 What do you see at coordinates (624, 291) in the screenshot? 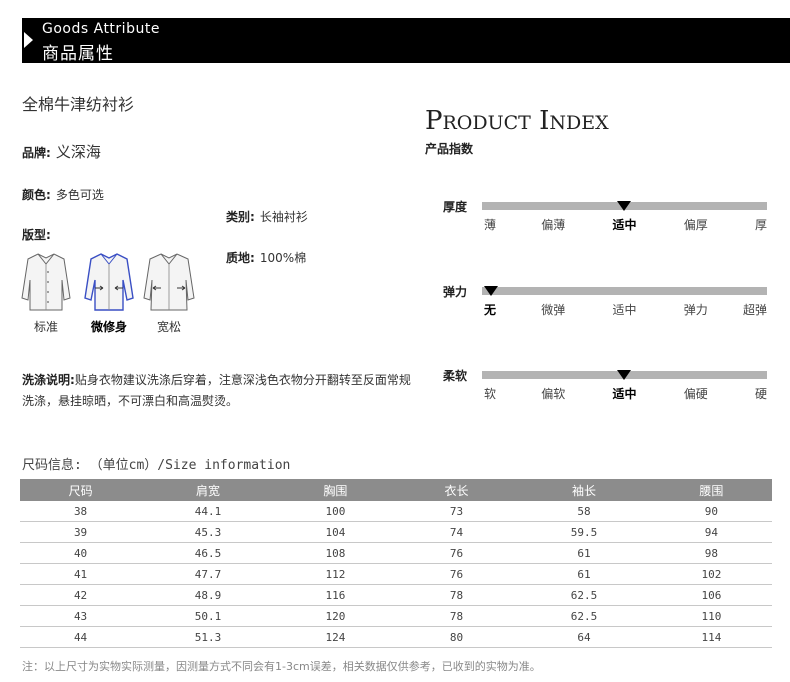
I see `scale-bar` at bounding box center [624, 291].